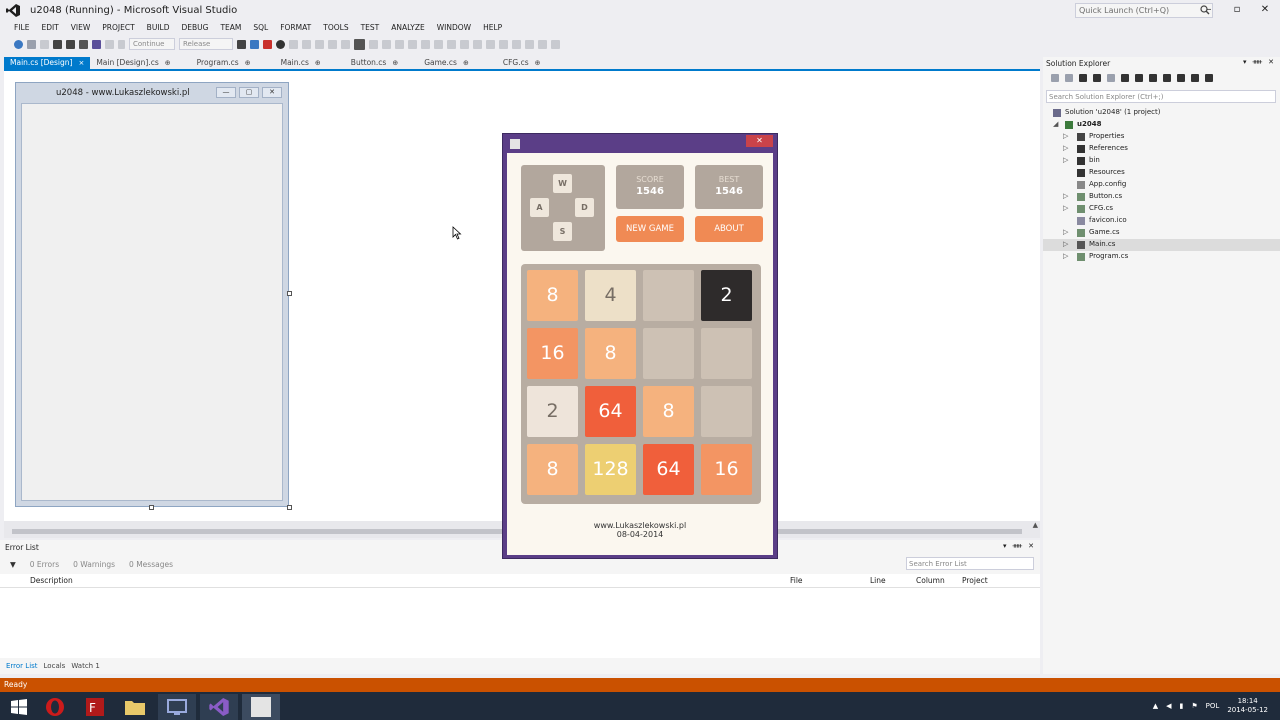 The image size is (1280, 720). What do you see at coordinates (267, 44) in the screenshot?
I see `stop-icon` at bounding box center [267, 44].